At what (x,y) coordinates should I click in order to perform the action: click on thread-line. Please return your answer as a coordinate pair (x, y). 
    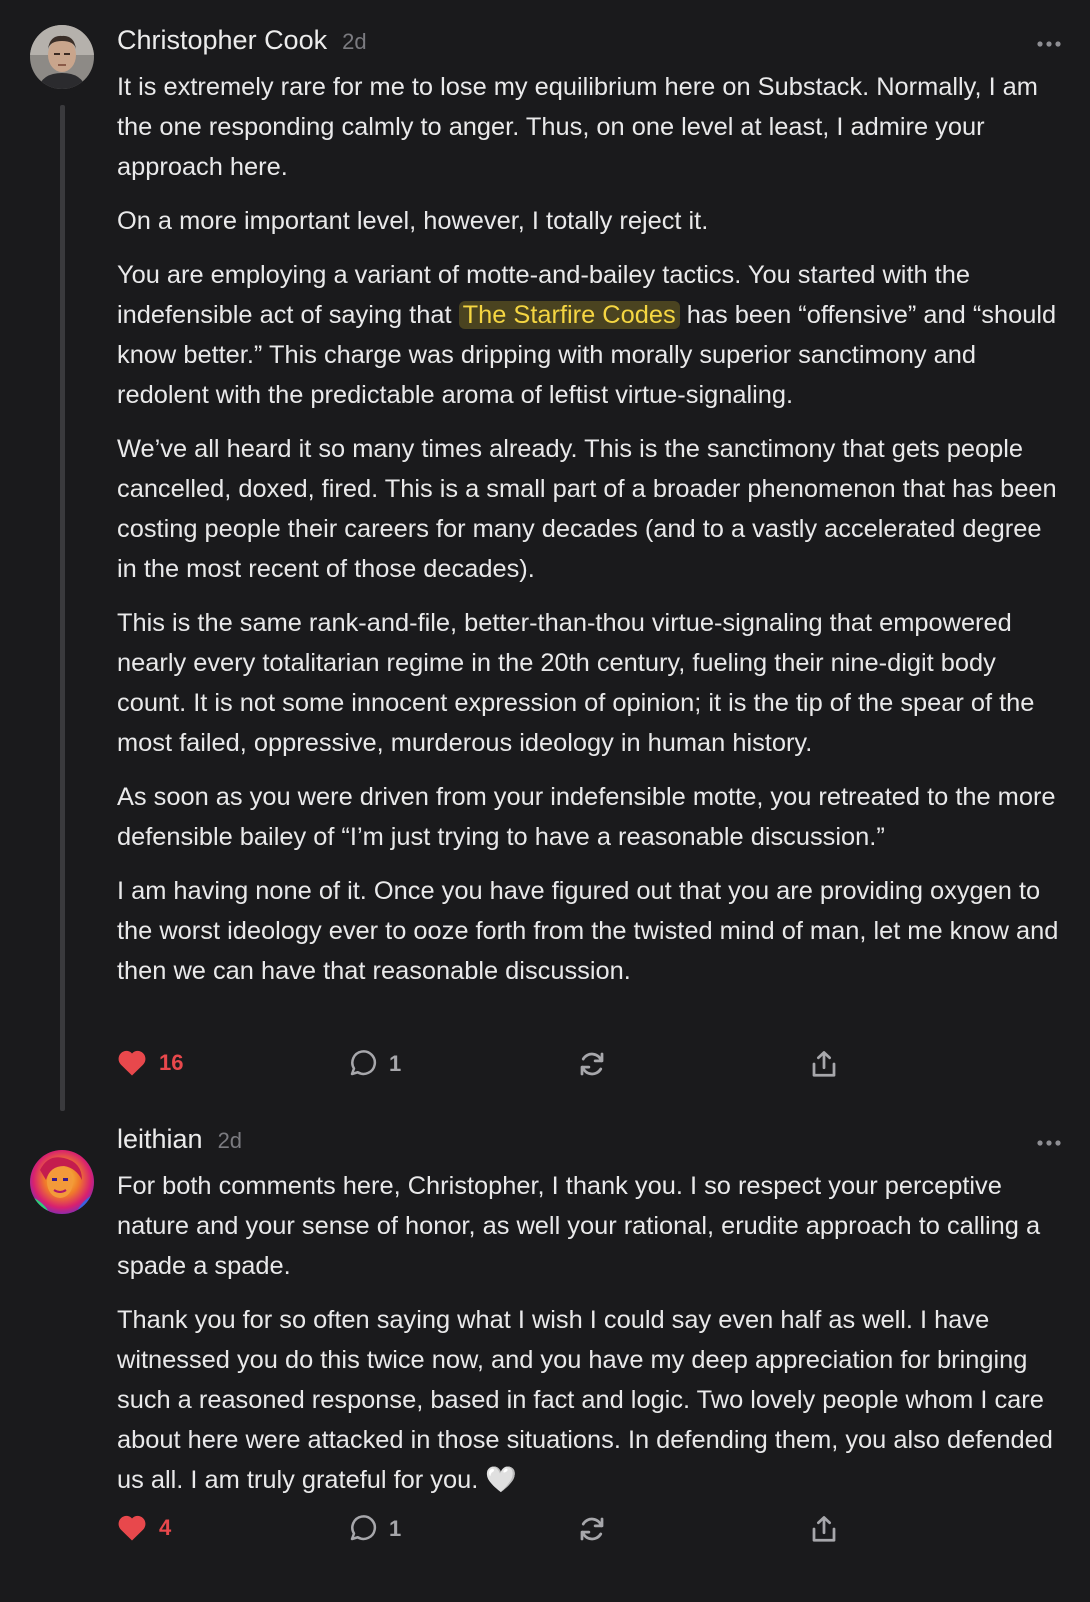
    Looking at the image, I should click on (62, 608).